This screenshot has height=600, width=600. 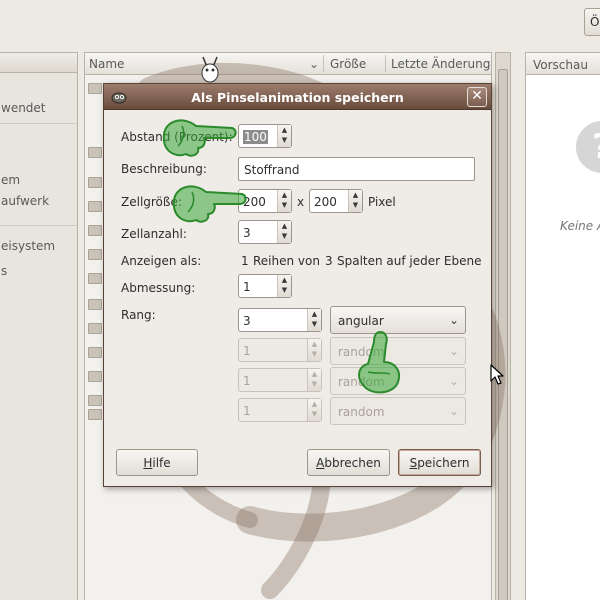 What do you see at coordinates (356, 169) in the screenshot?
I see `description-input: Stoffrand` at bounding box center [356, 169].